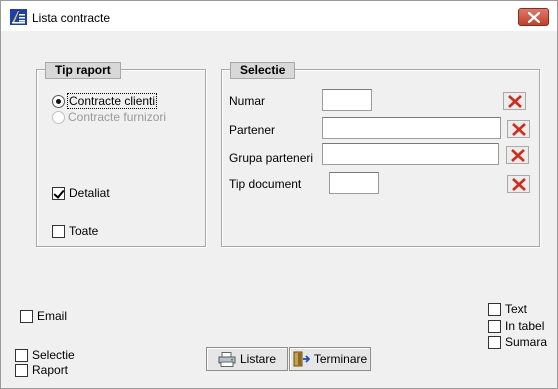  Describe the element at coordinates (227, 359) in the screenshot. I see `printer-icon` at that location.